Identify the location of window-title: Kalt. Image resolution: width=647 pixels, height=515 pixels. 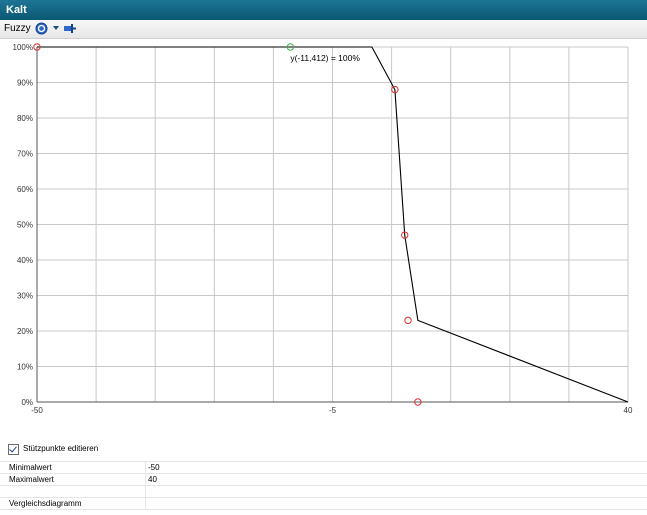
(16, 10).